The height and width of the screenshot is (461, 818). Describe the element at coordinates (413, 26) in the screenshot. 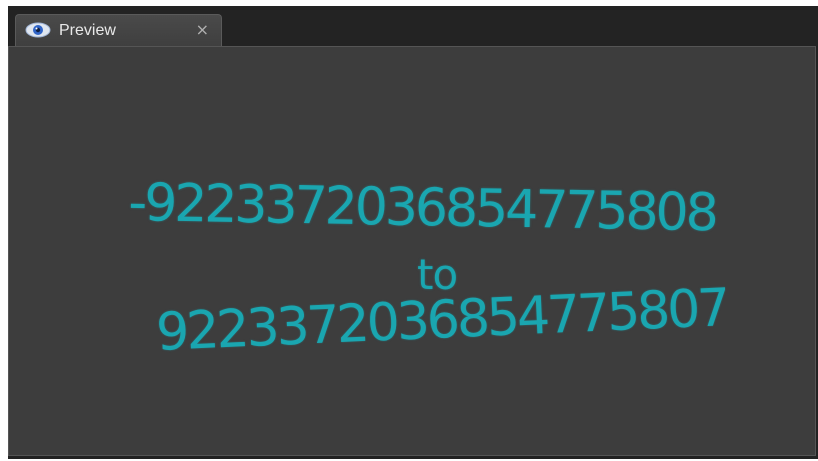

I see `tab-strip: Preview ×` at that location.